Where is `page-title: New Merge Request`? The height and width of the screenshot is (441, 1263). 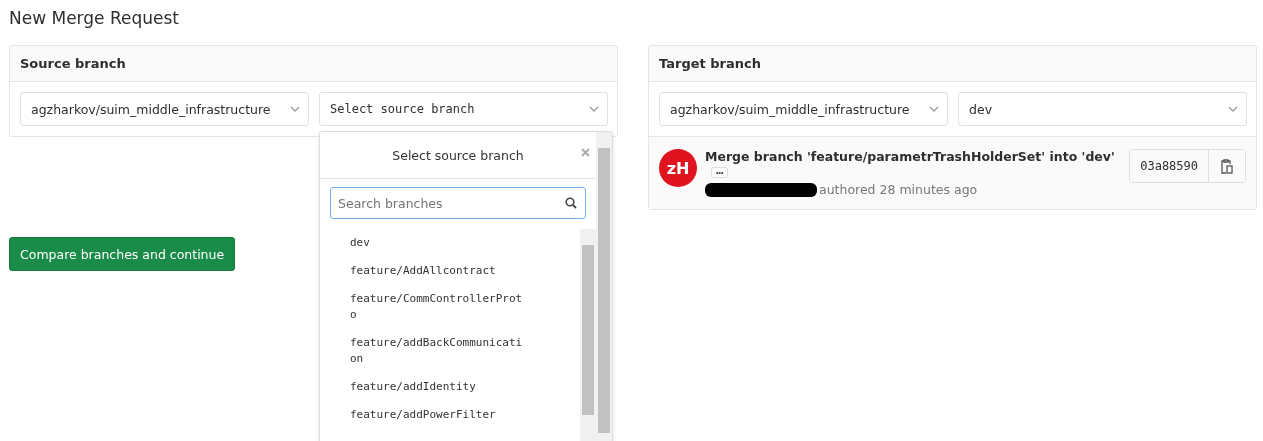
page-title: New Merge Request is located at coordinates (94, 18).